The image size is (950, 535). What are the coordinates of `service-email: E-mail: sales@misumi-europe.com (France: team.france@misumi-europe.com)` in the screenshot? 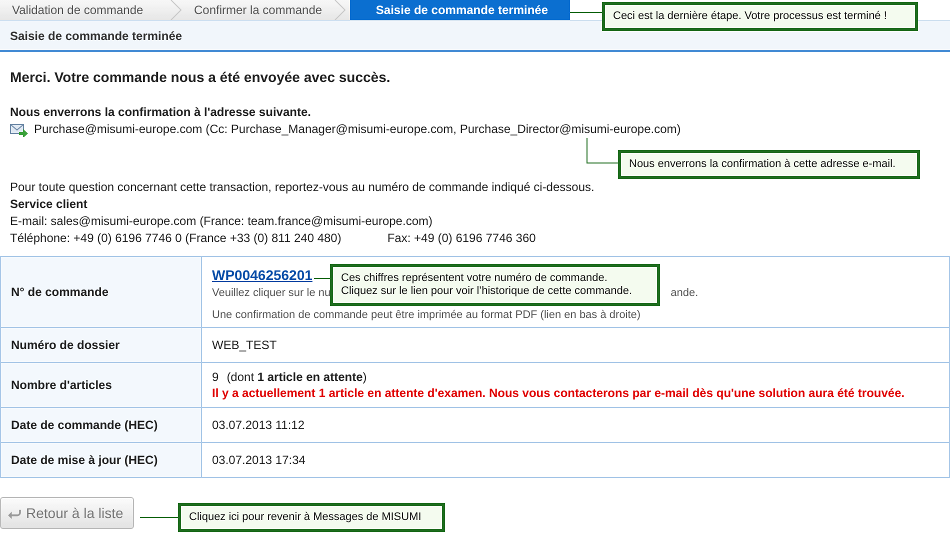 It's located at (222, 221).